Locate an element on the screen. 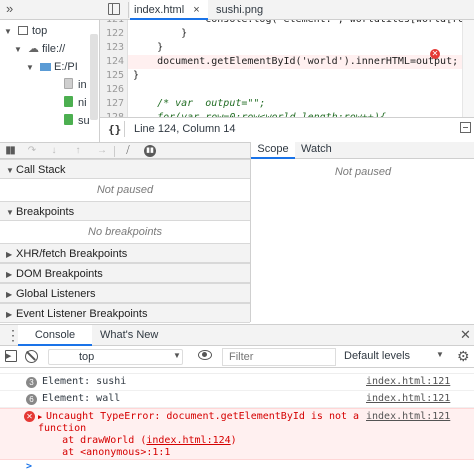 The width and height of the screenshot is (474, 475). console-settings-gear-icon: ⚙ is located at coordinates (463, 356).